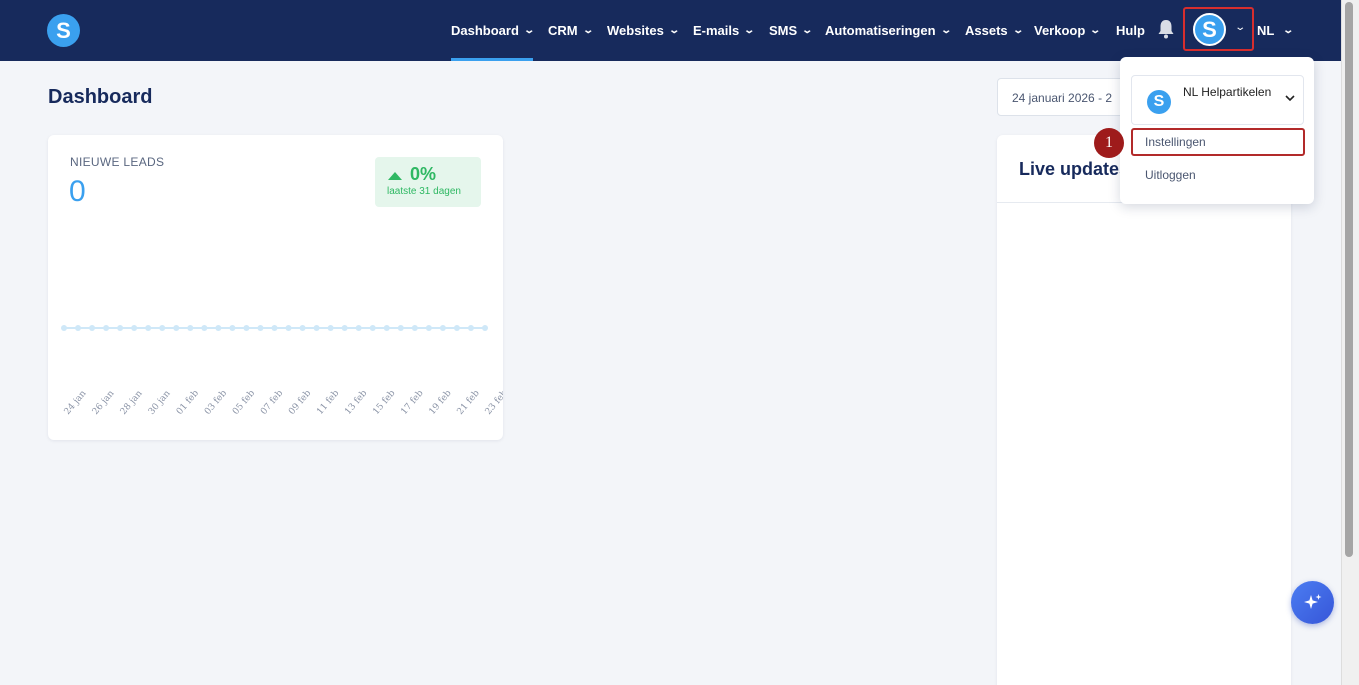  What do you see at coordinates (1218, 142) in the screenshot?
I see `menu-item-settings: Instellingen` at bounding box center [1218, 142].